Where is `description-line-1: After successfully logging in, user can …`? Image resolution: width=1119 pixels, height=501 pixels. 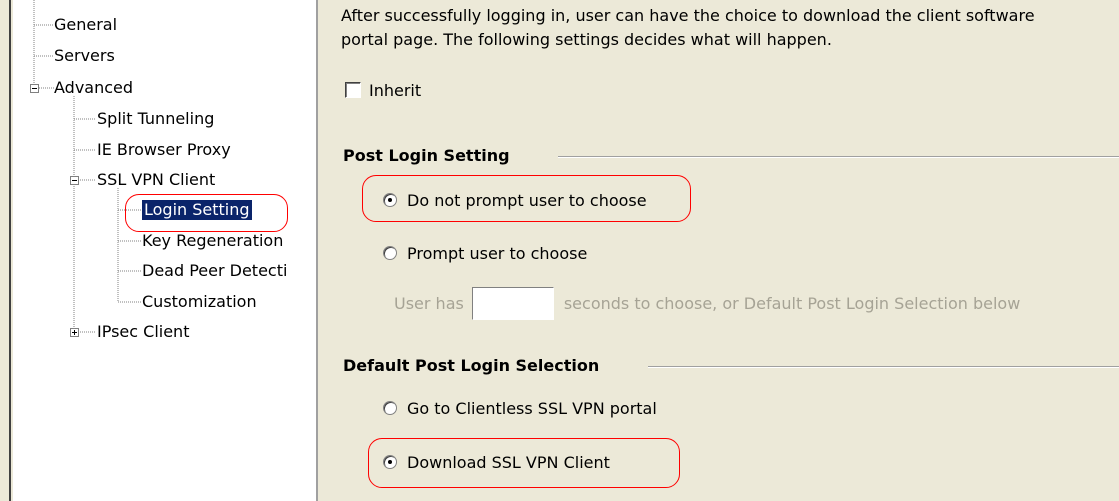 description-line-1: After successfully logging in, user can … is located at coordinates (688, 15).